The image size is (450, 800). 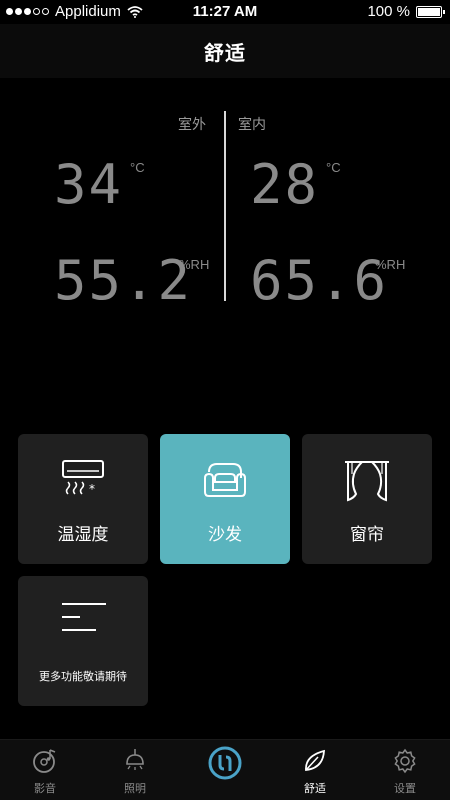 I want to click on indoor-temperature: 28, so click(x=285, y=184).